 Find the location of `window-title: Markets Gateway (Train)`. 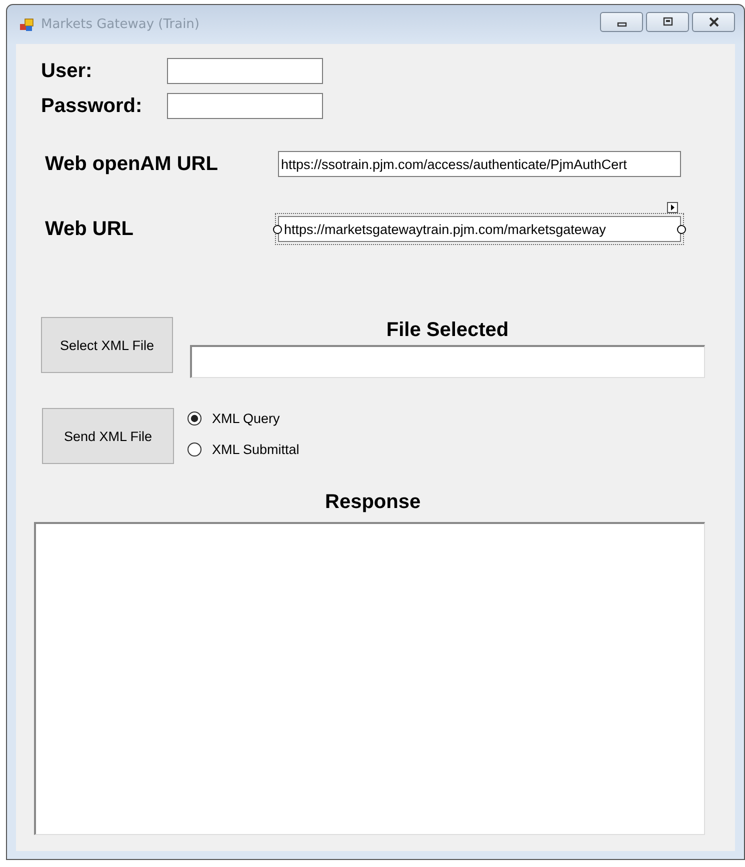

window-title: Markets Gateway (Train) is located at coordinates (120, 24).